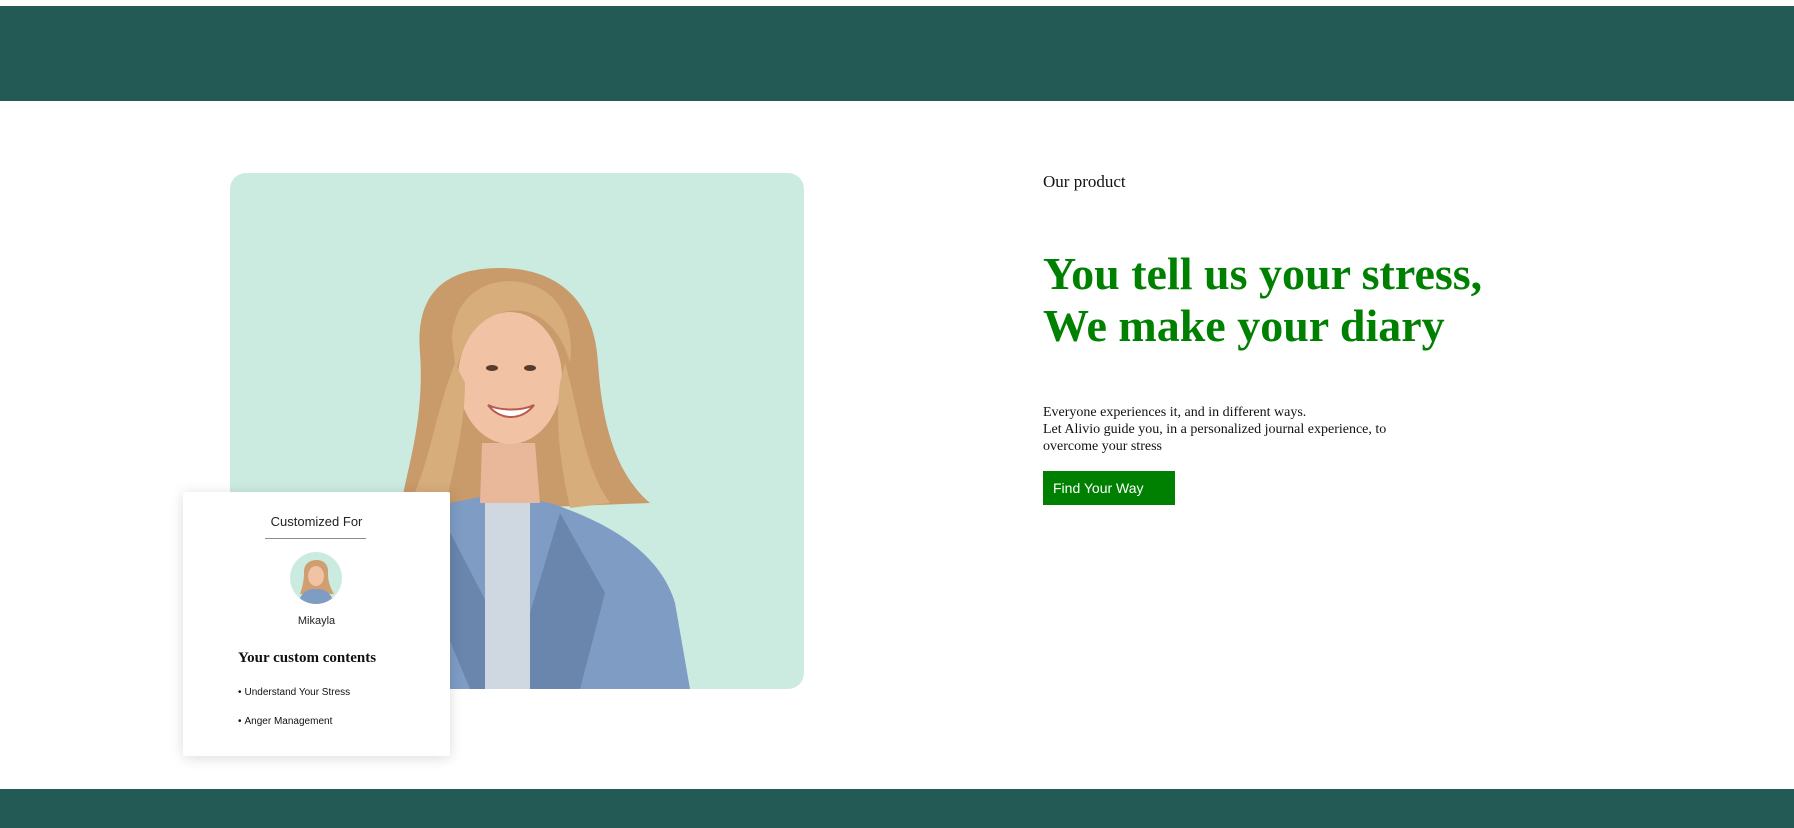 Image resolution: width=1794 pixels, height=828 pixels. What do you see at coordinates (1084, 181) in the screenshot?
I see `section-eyebrow: Our product` at bounding box center [1084, 181].